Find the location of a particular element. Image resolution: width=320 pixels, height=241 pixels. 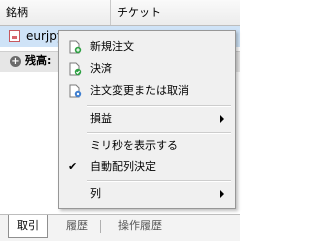

tab-trade: 取引 is located at coordinates (28, 226).